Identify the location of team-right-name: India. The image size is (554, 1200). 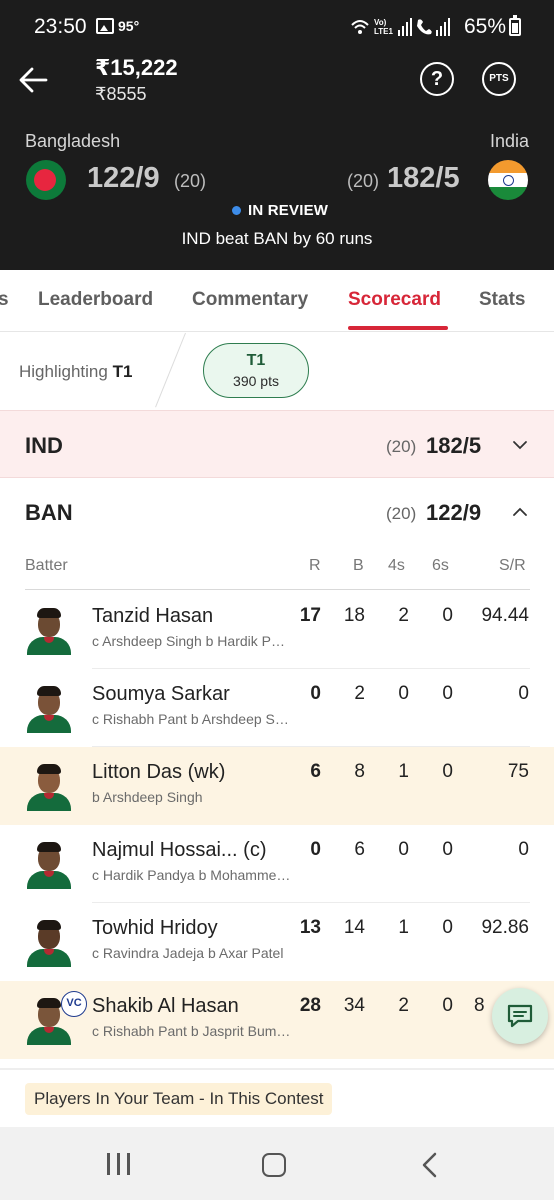
(509, 141).